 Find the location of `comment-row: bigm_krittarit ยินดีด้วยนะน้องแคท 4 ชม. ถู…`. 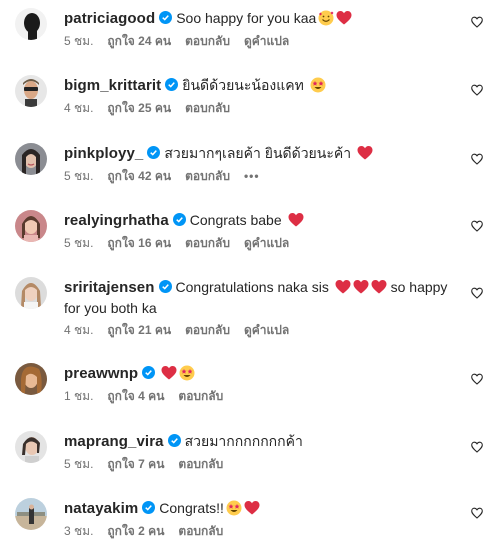

comment-row: bigm_krittarit ยินดีด้วยนะน้องแคท 4 ชม. ถู… is located at coordinates (248, 102).